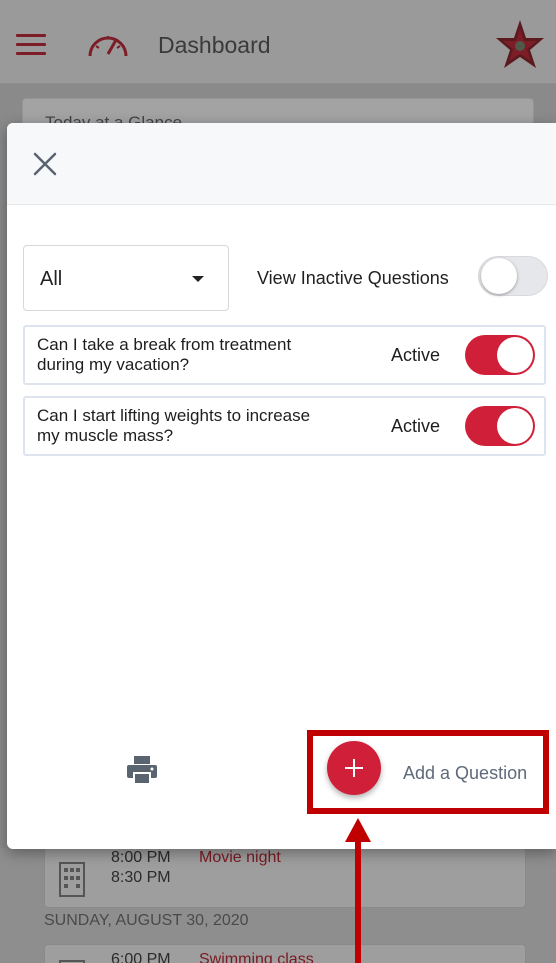  Describe the element at coordinates (256, 957) in the screenshot. I see `event-name: Swimming class` at that location.